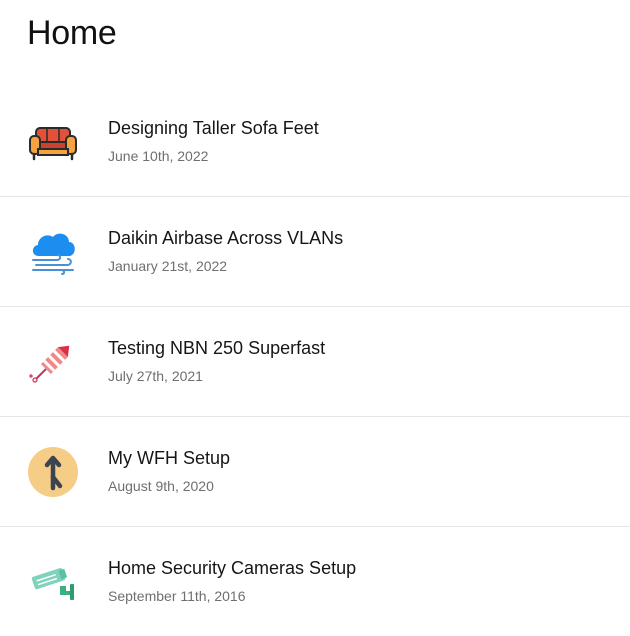 Image resolution: width=630 pixels, height=636 pixels. I want to click on firework-rocket-icon, so click(53, 362).